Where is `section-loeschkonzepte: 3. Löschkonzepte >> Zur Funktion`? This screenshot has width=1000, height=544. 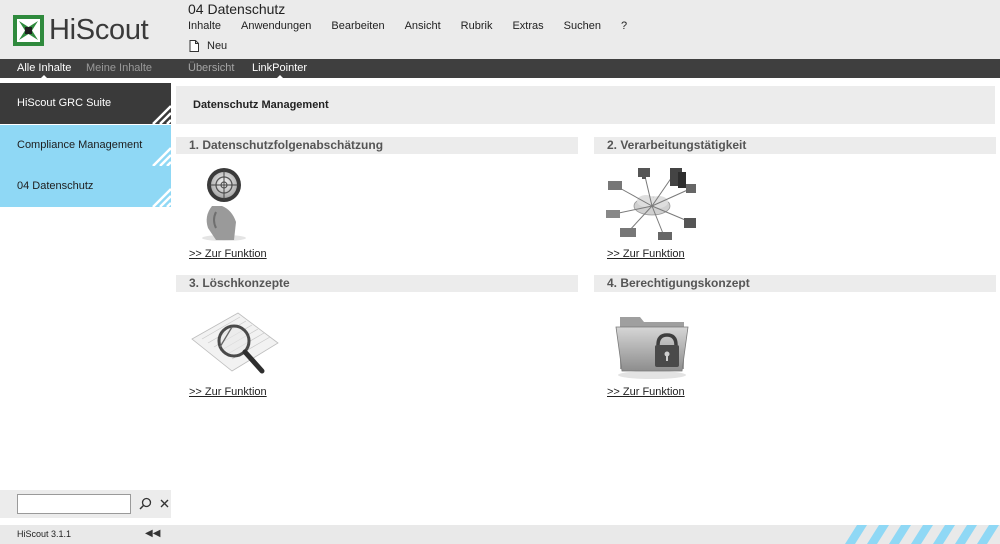
section-loeschkonzepte: 3. Löschkonzepte >> Zur Funktion is located at coordinates (377, 339).